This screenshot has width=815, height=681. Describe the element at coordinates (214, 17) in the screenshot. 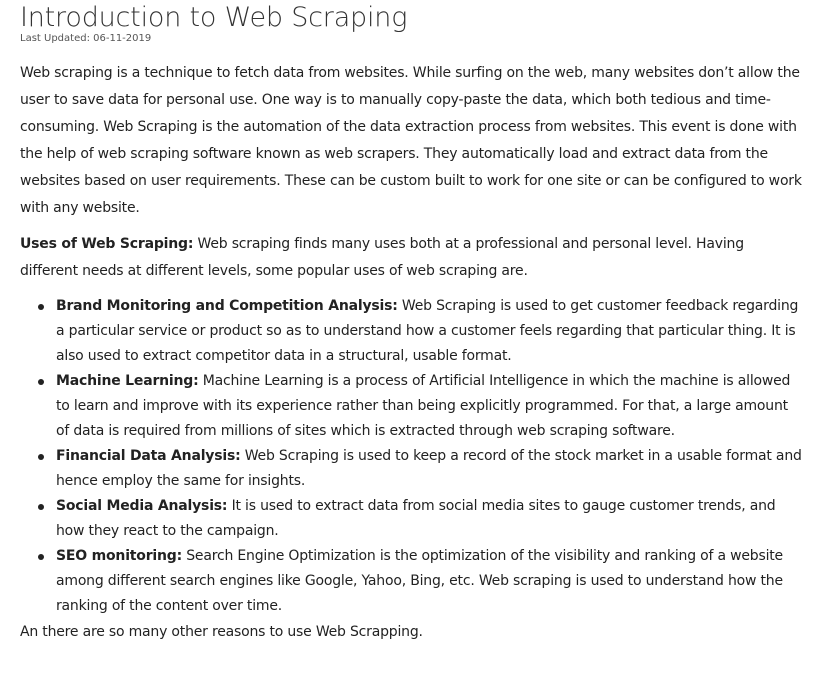

I see `article-title: Introduction to Web Scraping` at that location.